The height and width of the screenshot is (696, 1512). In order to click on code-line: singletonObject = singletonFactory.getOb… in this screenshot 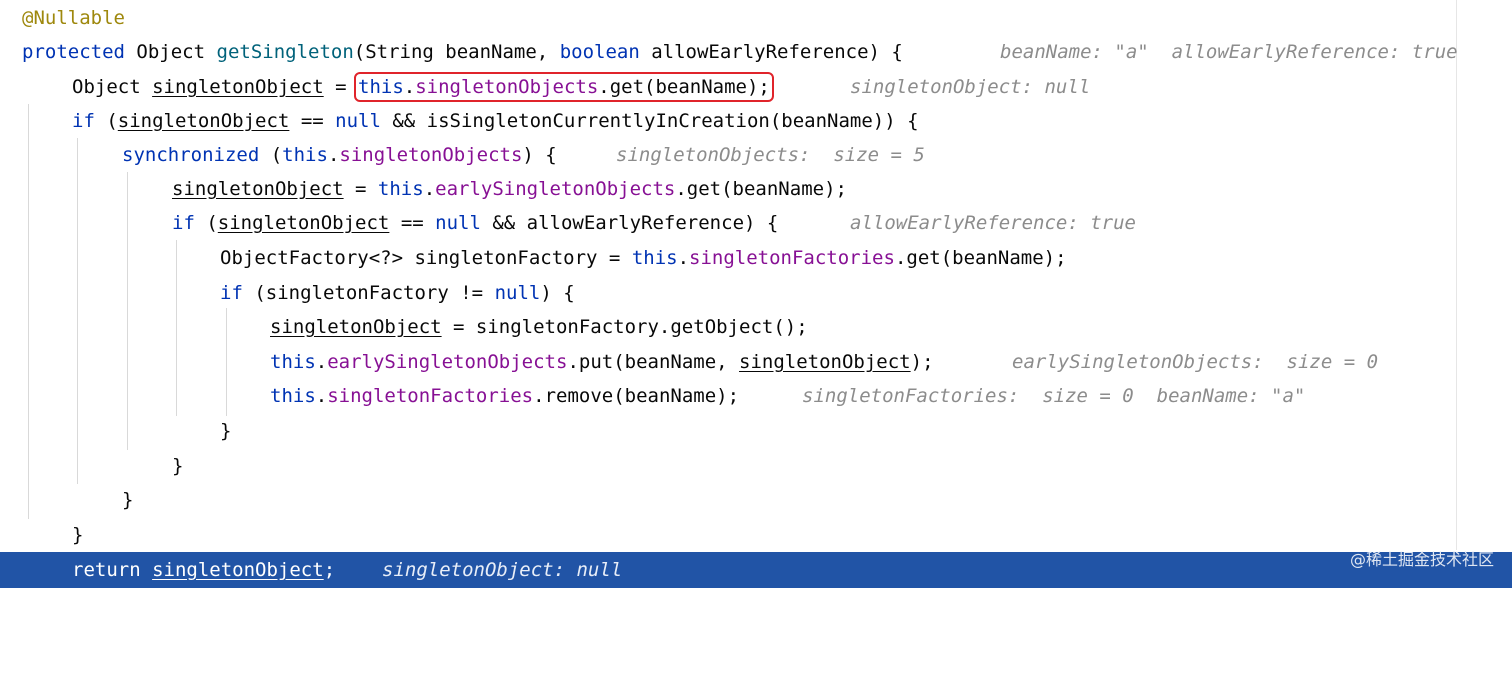, I will do `click(756, 327)`.